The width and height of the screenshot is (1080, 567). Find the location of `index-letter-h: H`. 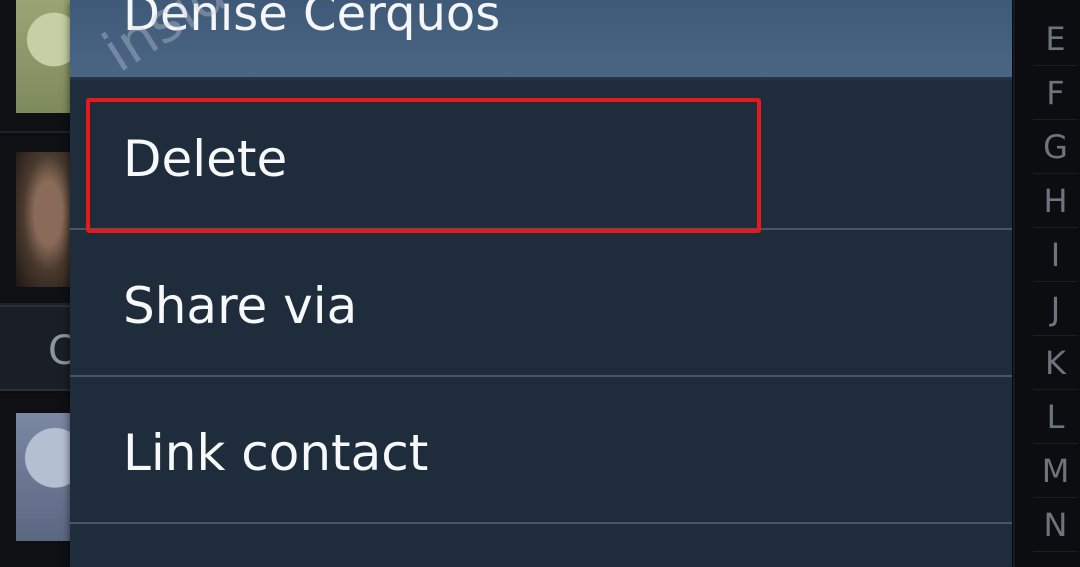

index-letter-h: H is located at coordinates (1055, 201).